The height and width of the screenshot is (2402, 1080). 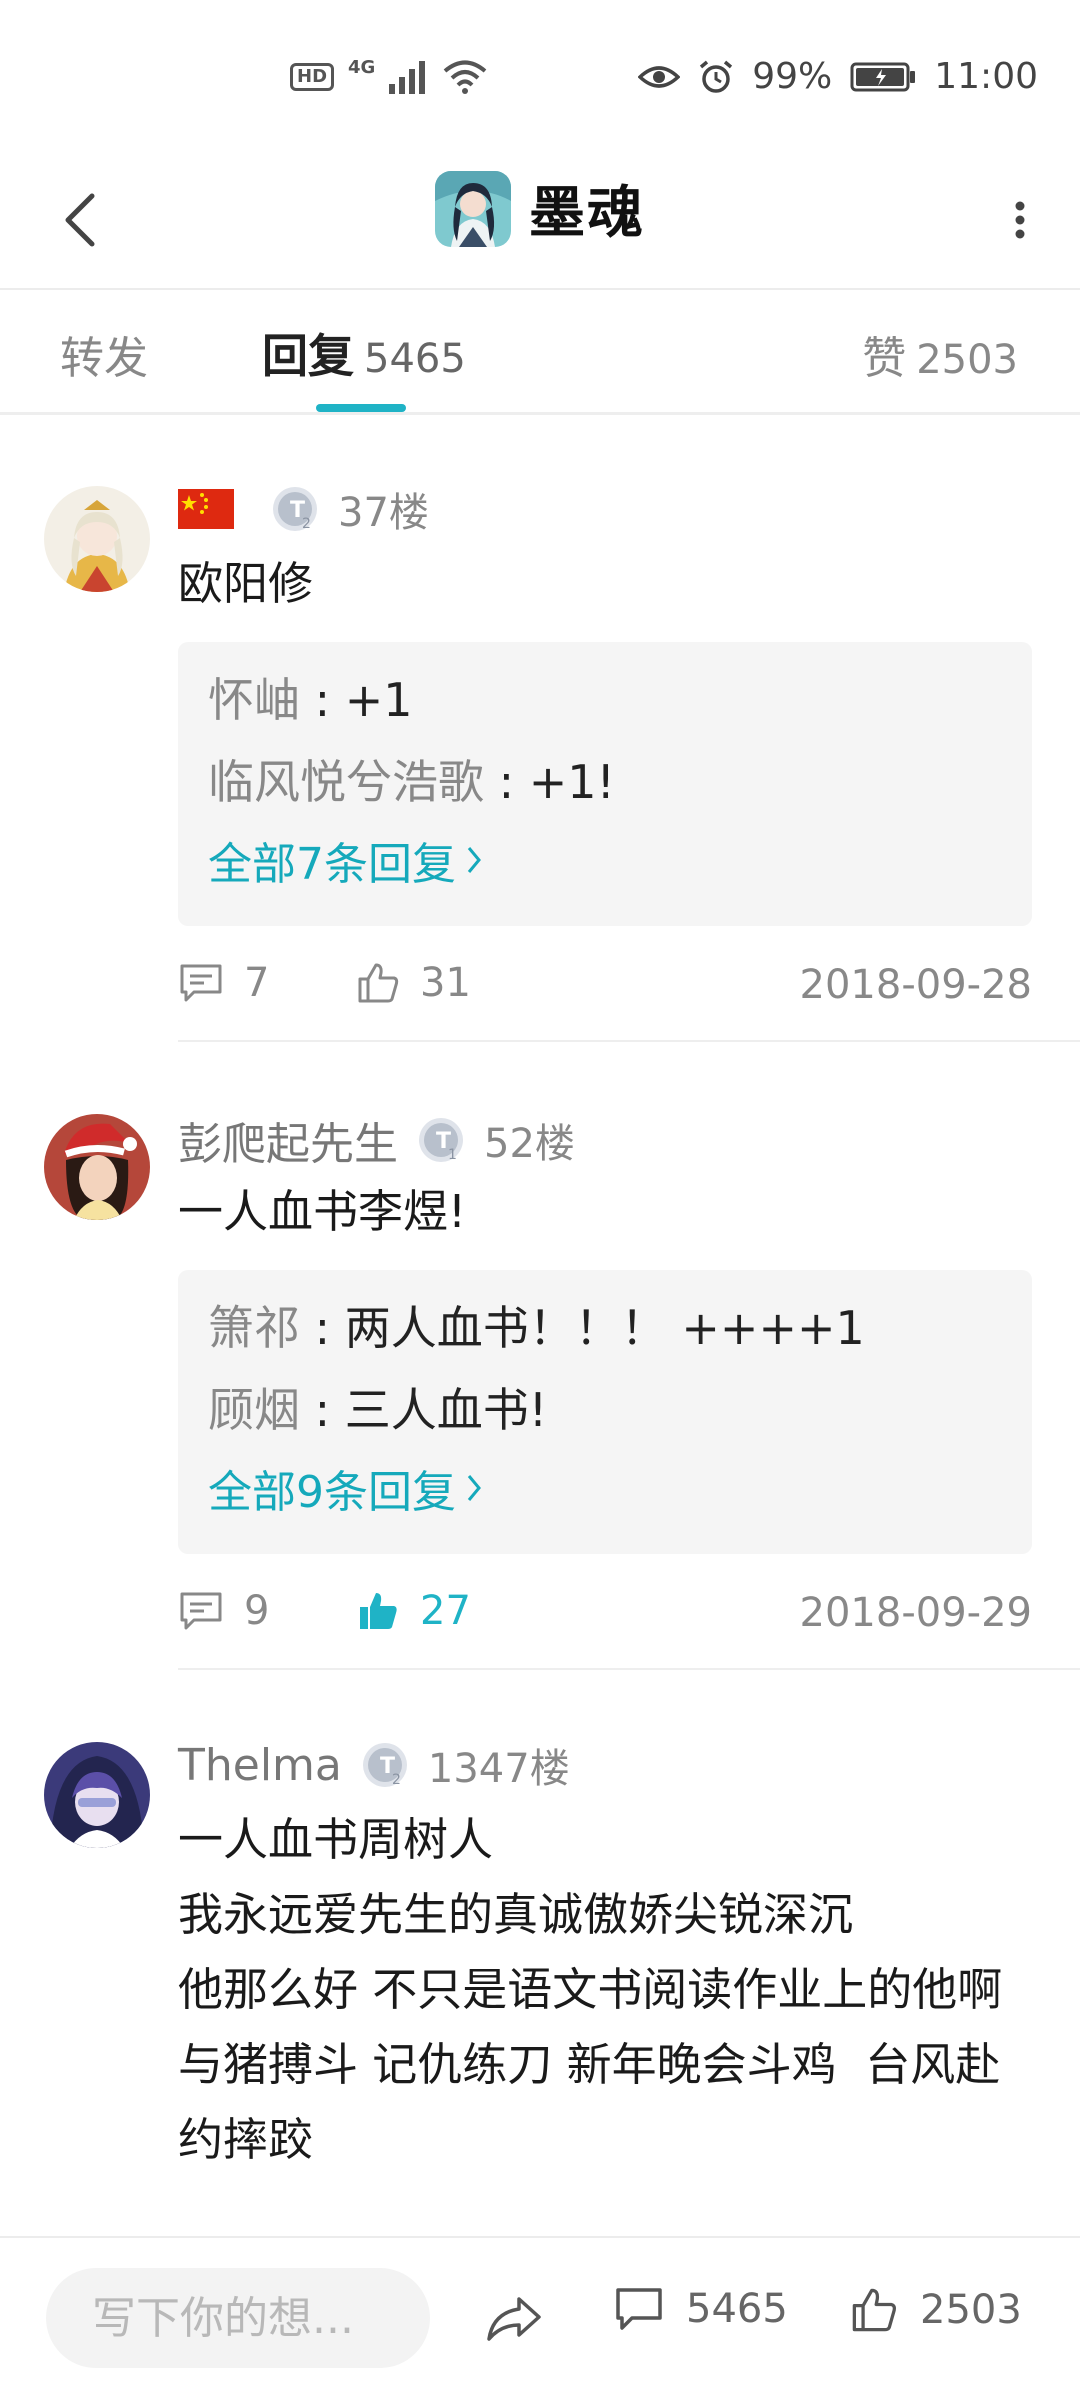 What do you see at coordinates (260, 1765) in the screenshot?
I see `username: Thelma` at bounding box center [260, 1765].